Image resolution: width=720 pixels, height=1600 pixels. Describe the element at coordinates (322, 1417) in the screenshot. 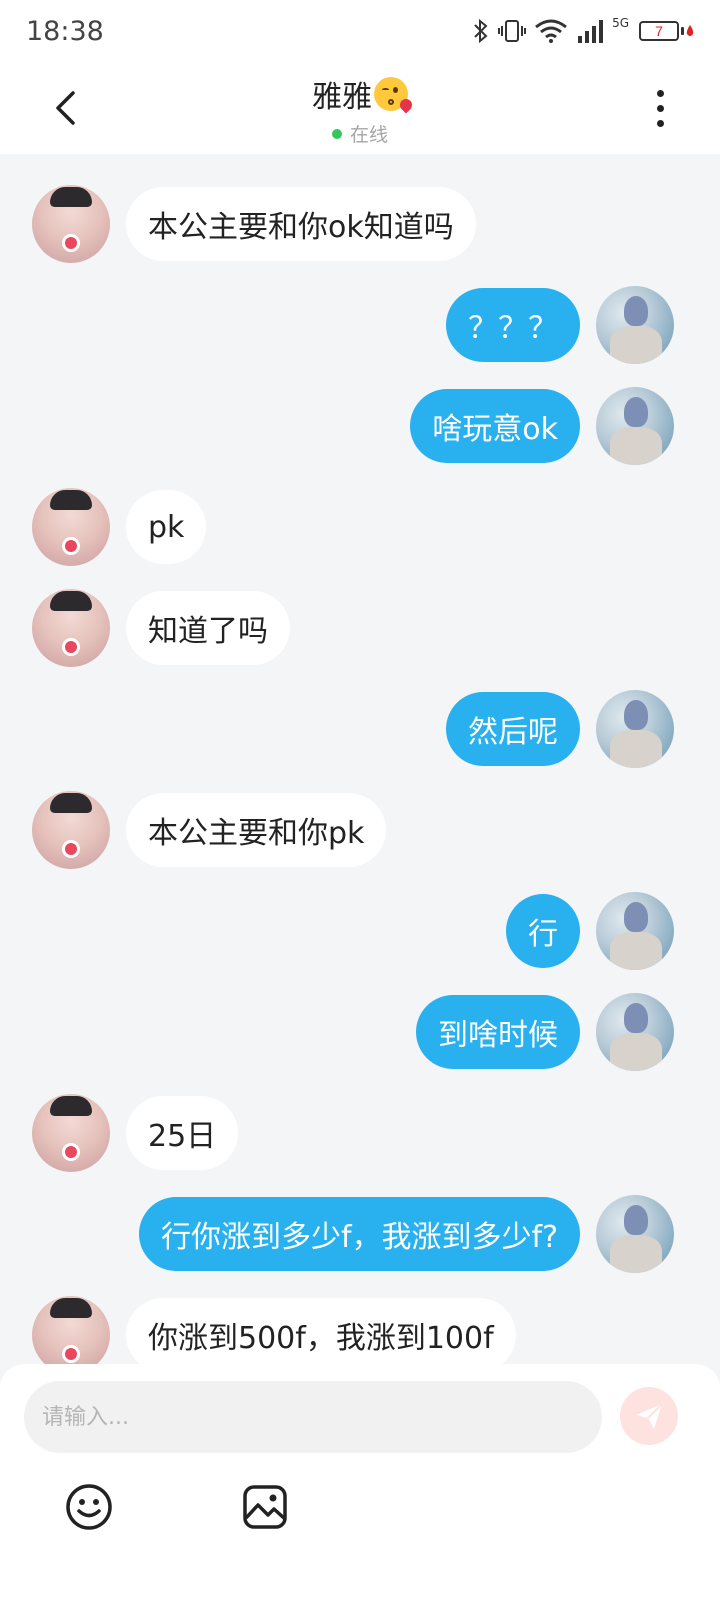

I see `message-input` at that location.